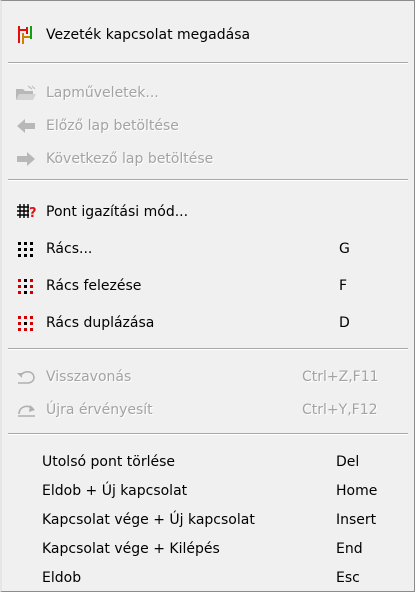 This screenshot has height=595, width=418. What do you see at coordinates (25, 249) in the screenshot?
I see `grid-icon` at bounding box center [25, 249].